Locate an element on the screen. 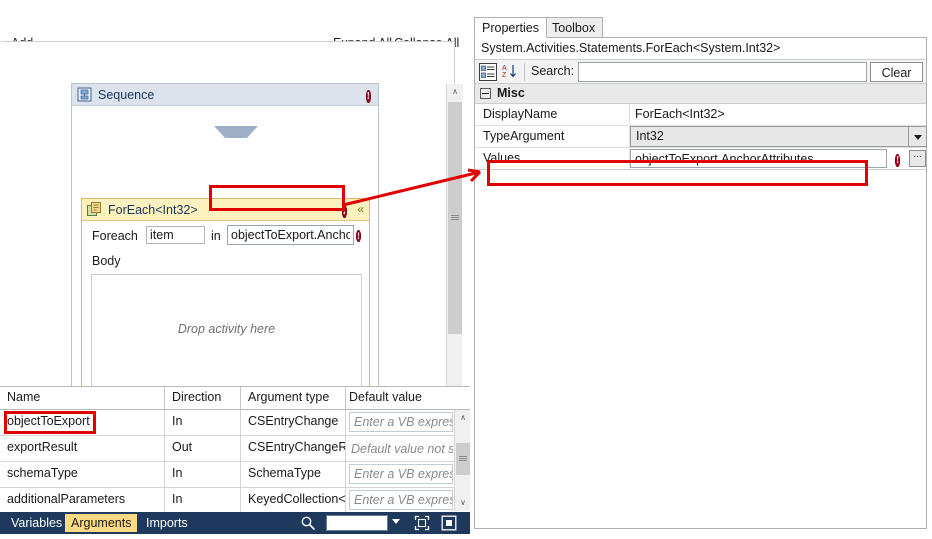 The width and height of the screenshot is (932, 539). designer-right-gutter is located at coordinates (466, 212).